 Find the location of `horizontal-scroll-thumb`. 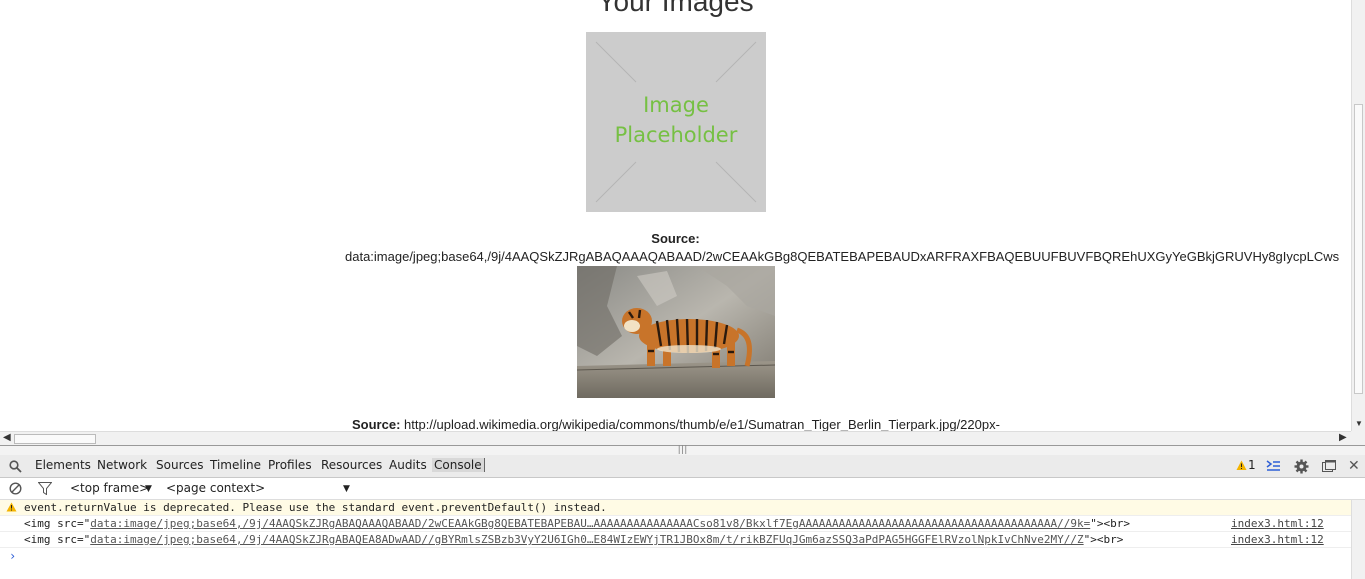

horizontal-scroll-thumb is located at coordinates (55, 439).